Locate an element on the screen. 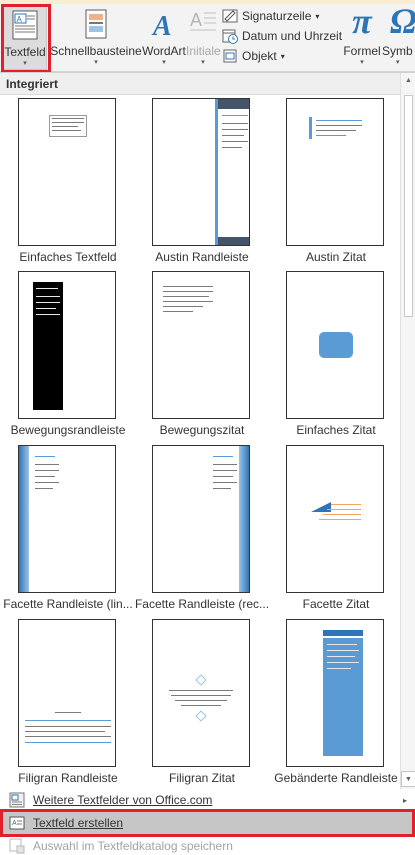 This screenshot has width=415, height=855. submenu-chevron-icon: ▸ is located at coordinates (404, 800).